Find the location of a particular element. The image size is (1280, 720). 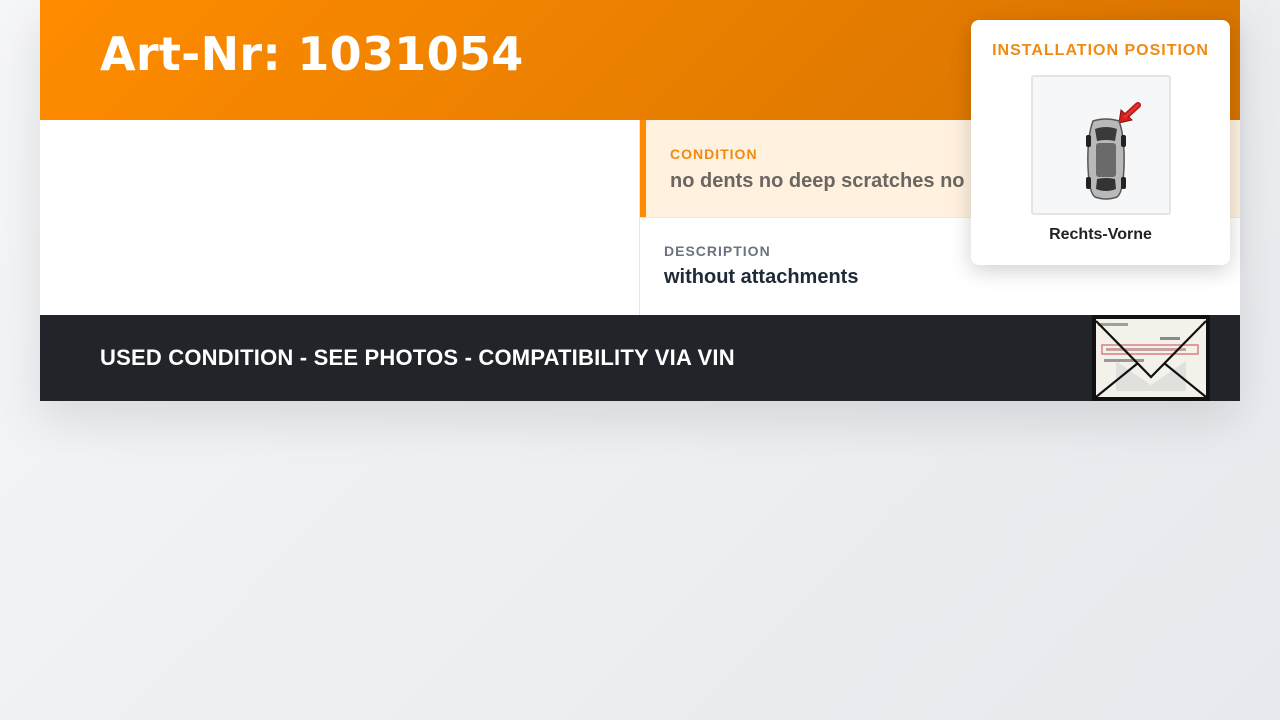

car-body is located at coordinates (1106, 159).